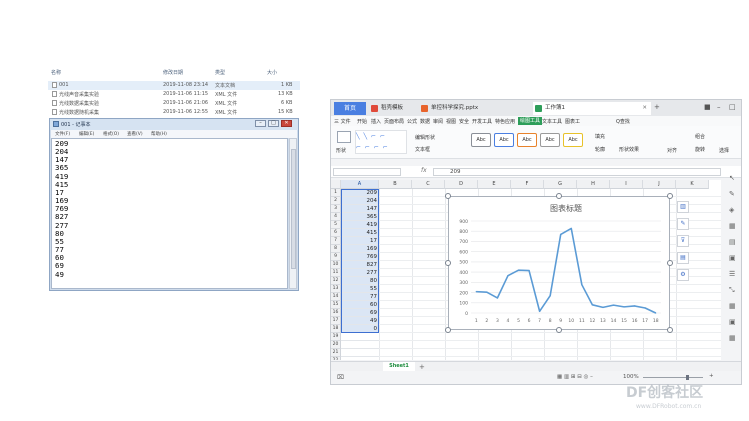  What do you see at coordinates (336, 265) in the screenshot?
I see `row-header: 10` at bounding box center [336, 265].